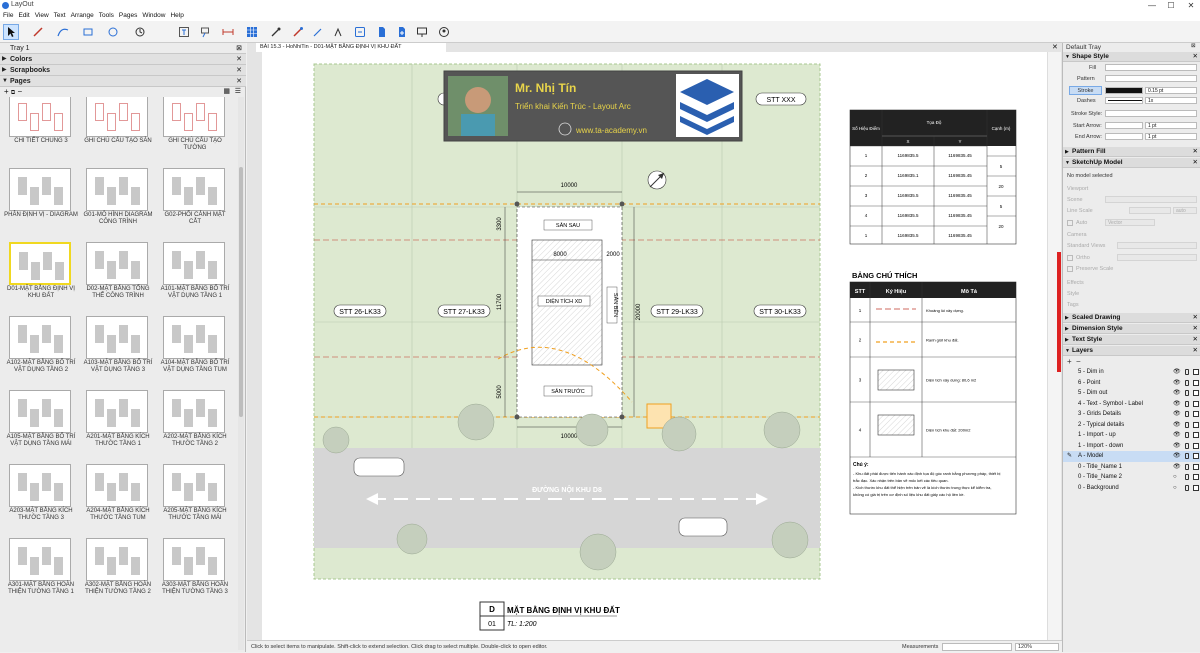 This screenshot has width=1200, height=653. Describe the element at coordinates (195, 499) in the screenshot. I see `page-thumbnail: A205-MẶT BẰNG KÍCH THƯỚC TẦNG MÁI` at that location.